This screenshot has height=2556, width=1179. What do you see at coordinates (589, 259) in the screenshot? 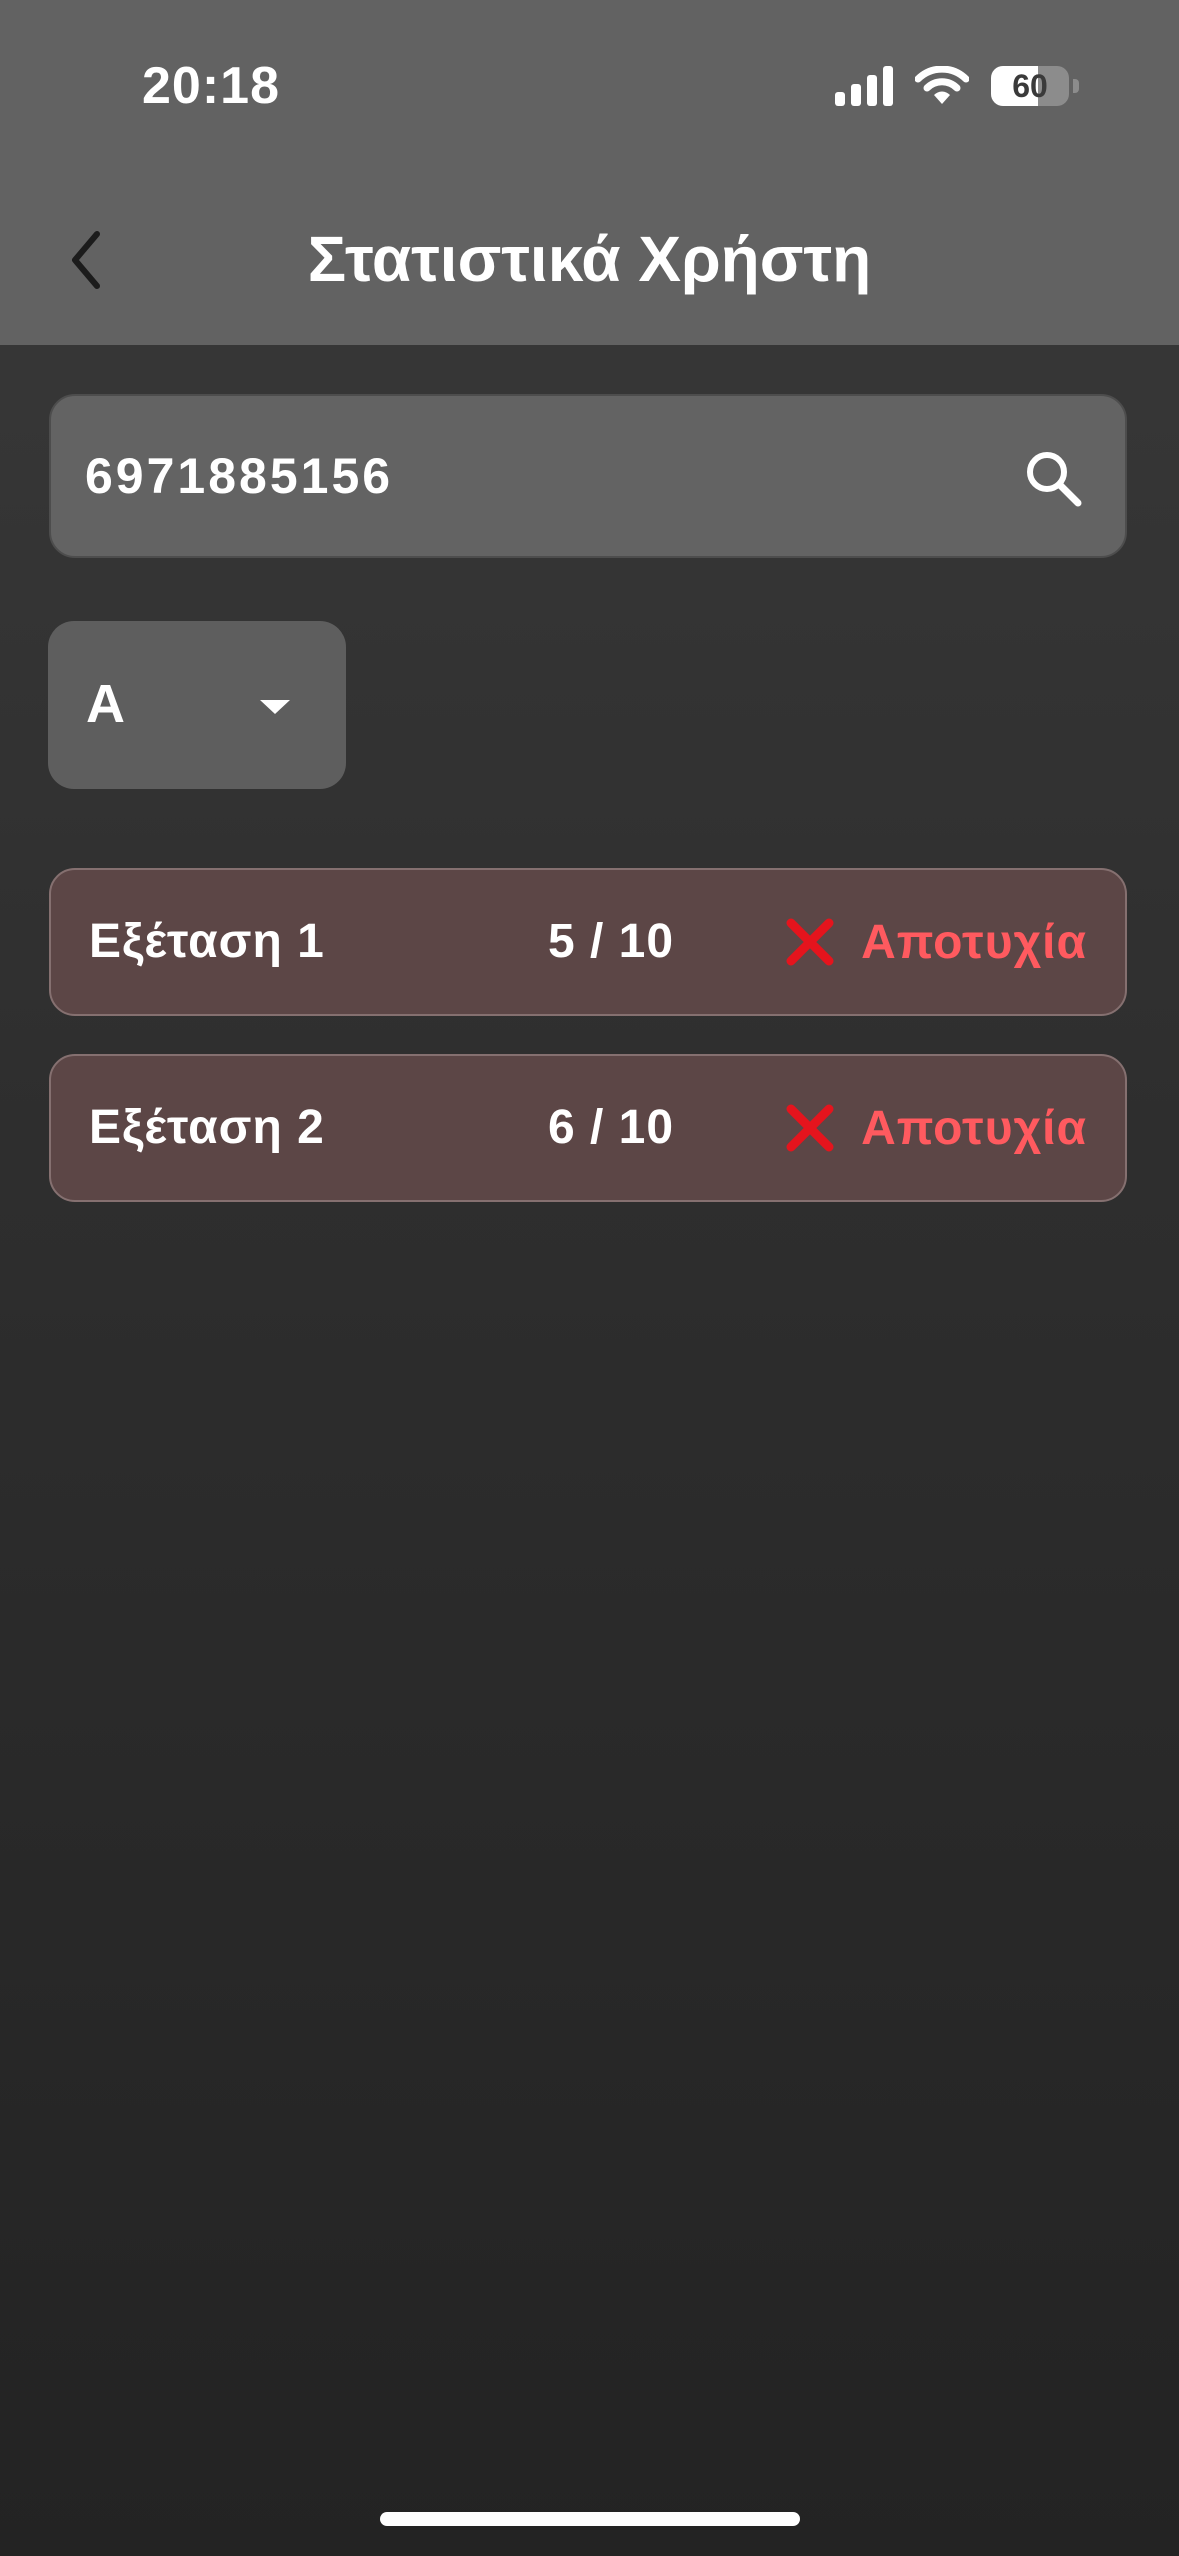
I see `page-title: Στατιστικά Χρήστη` at bounding box center [589, 259].